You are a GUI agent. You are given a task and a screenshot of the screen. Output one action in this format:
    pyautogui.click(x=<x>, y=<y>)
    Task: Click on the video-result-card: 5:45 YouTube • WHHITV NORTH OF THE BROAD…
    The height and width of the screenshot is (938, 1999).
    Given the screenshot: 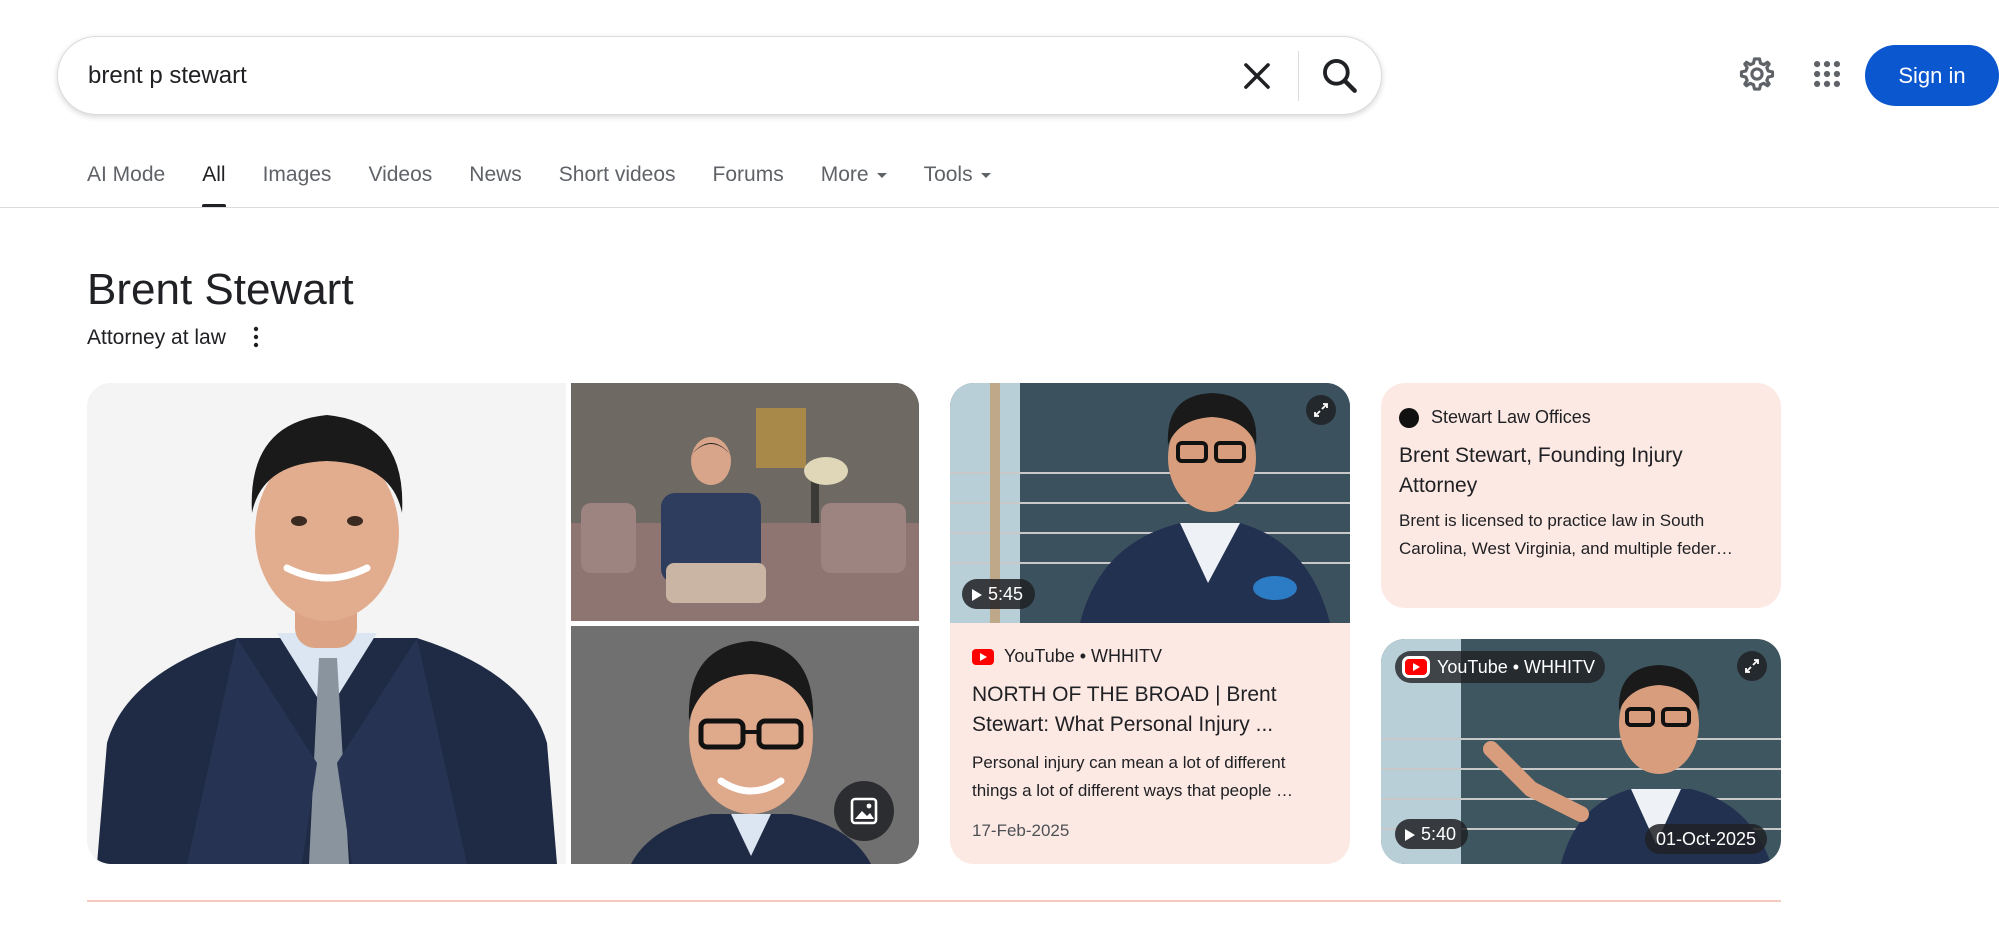 What is the action you would take?
    pyautogui.click(x=1150, y=623)
    